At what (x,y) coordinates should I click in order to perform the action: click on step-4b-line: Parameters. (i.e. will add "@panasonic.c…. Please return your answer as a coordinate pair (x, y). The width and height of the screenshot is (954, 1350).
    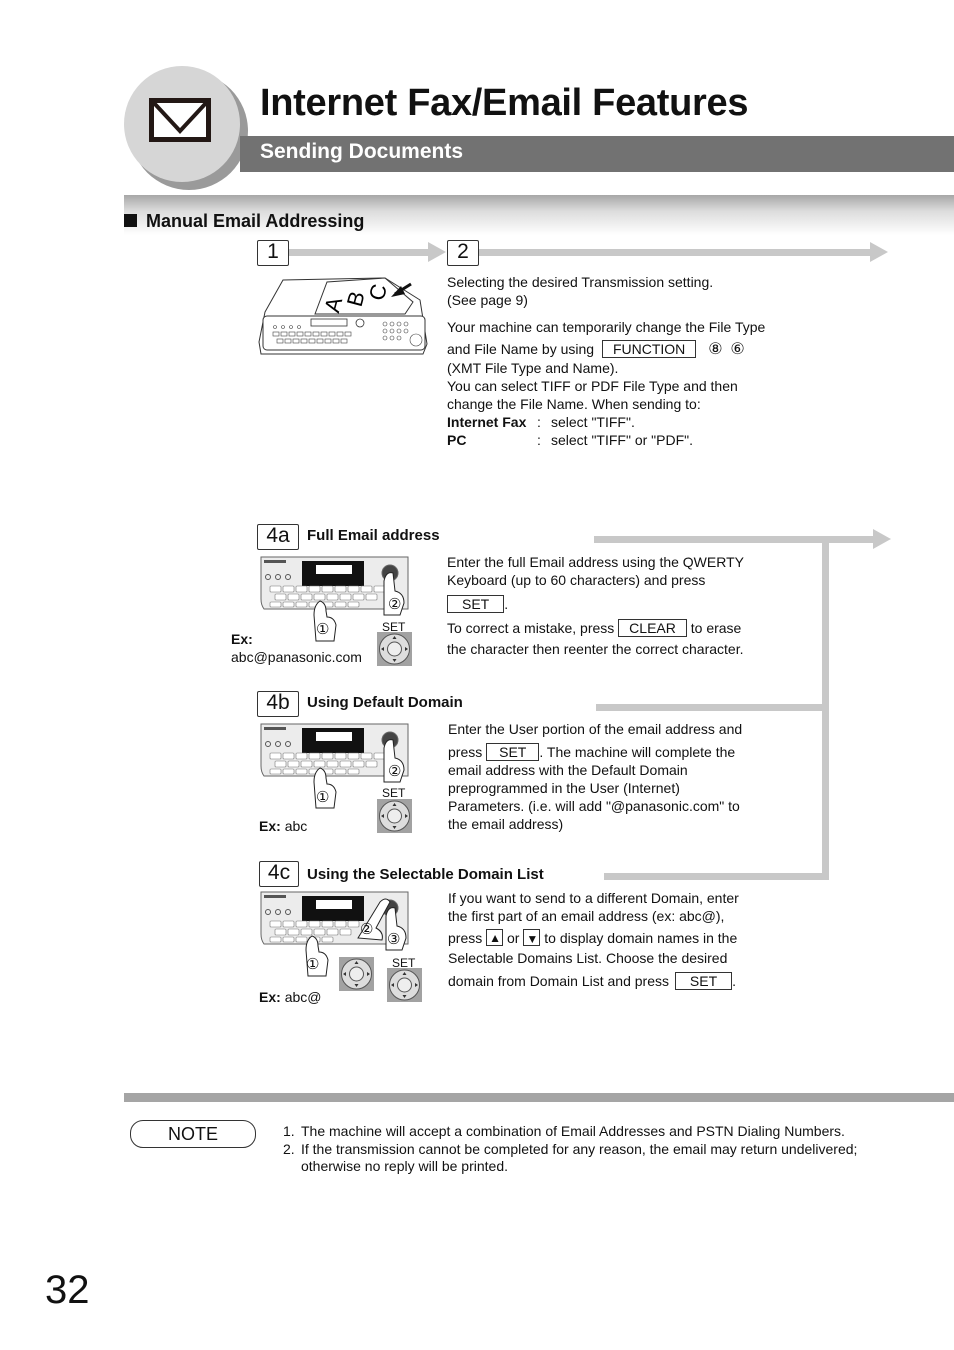
    Looking at the image, I should click on (594, 806).